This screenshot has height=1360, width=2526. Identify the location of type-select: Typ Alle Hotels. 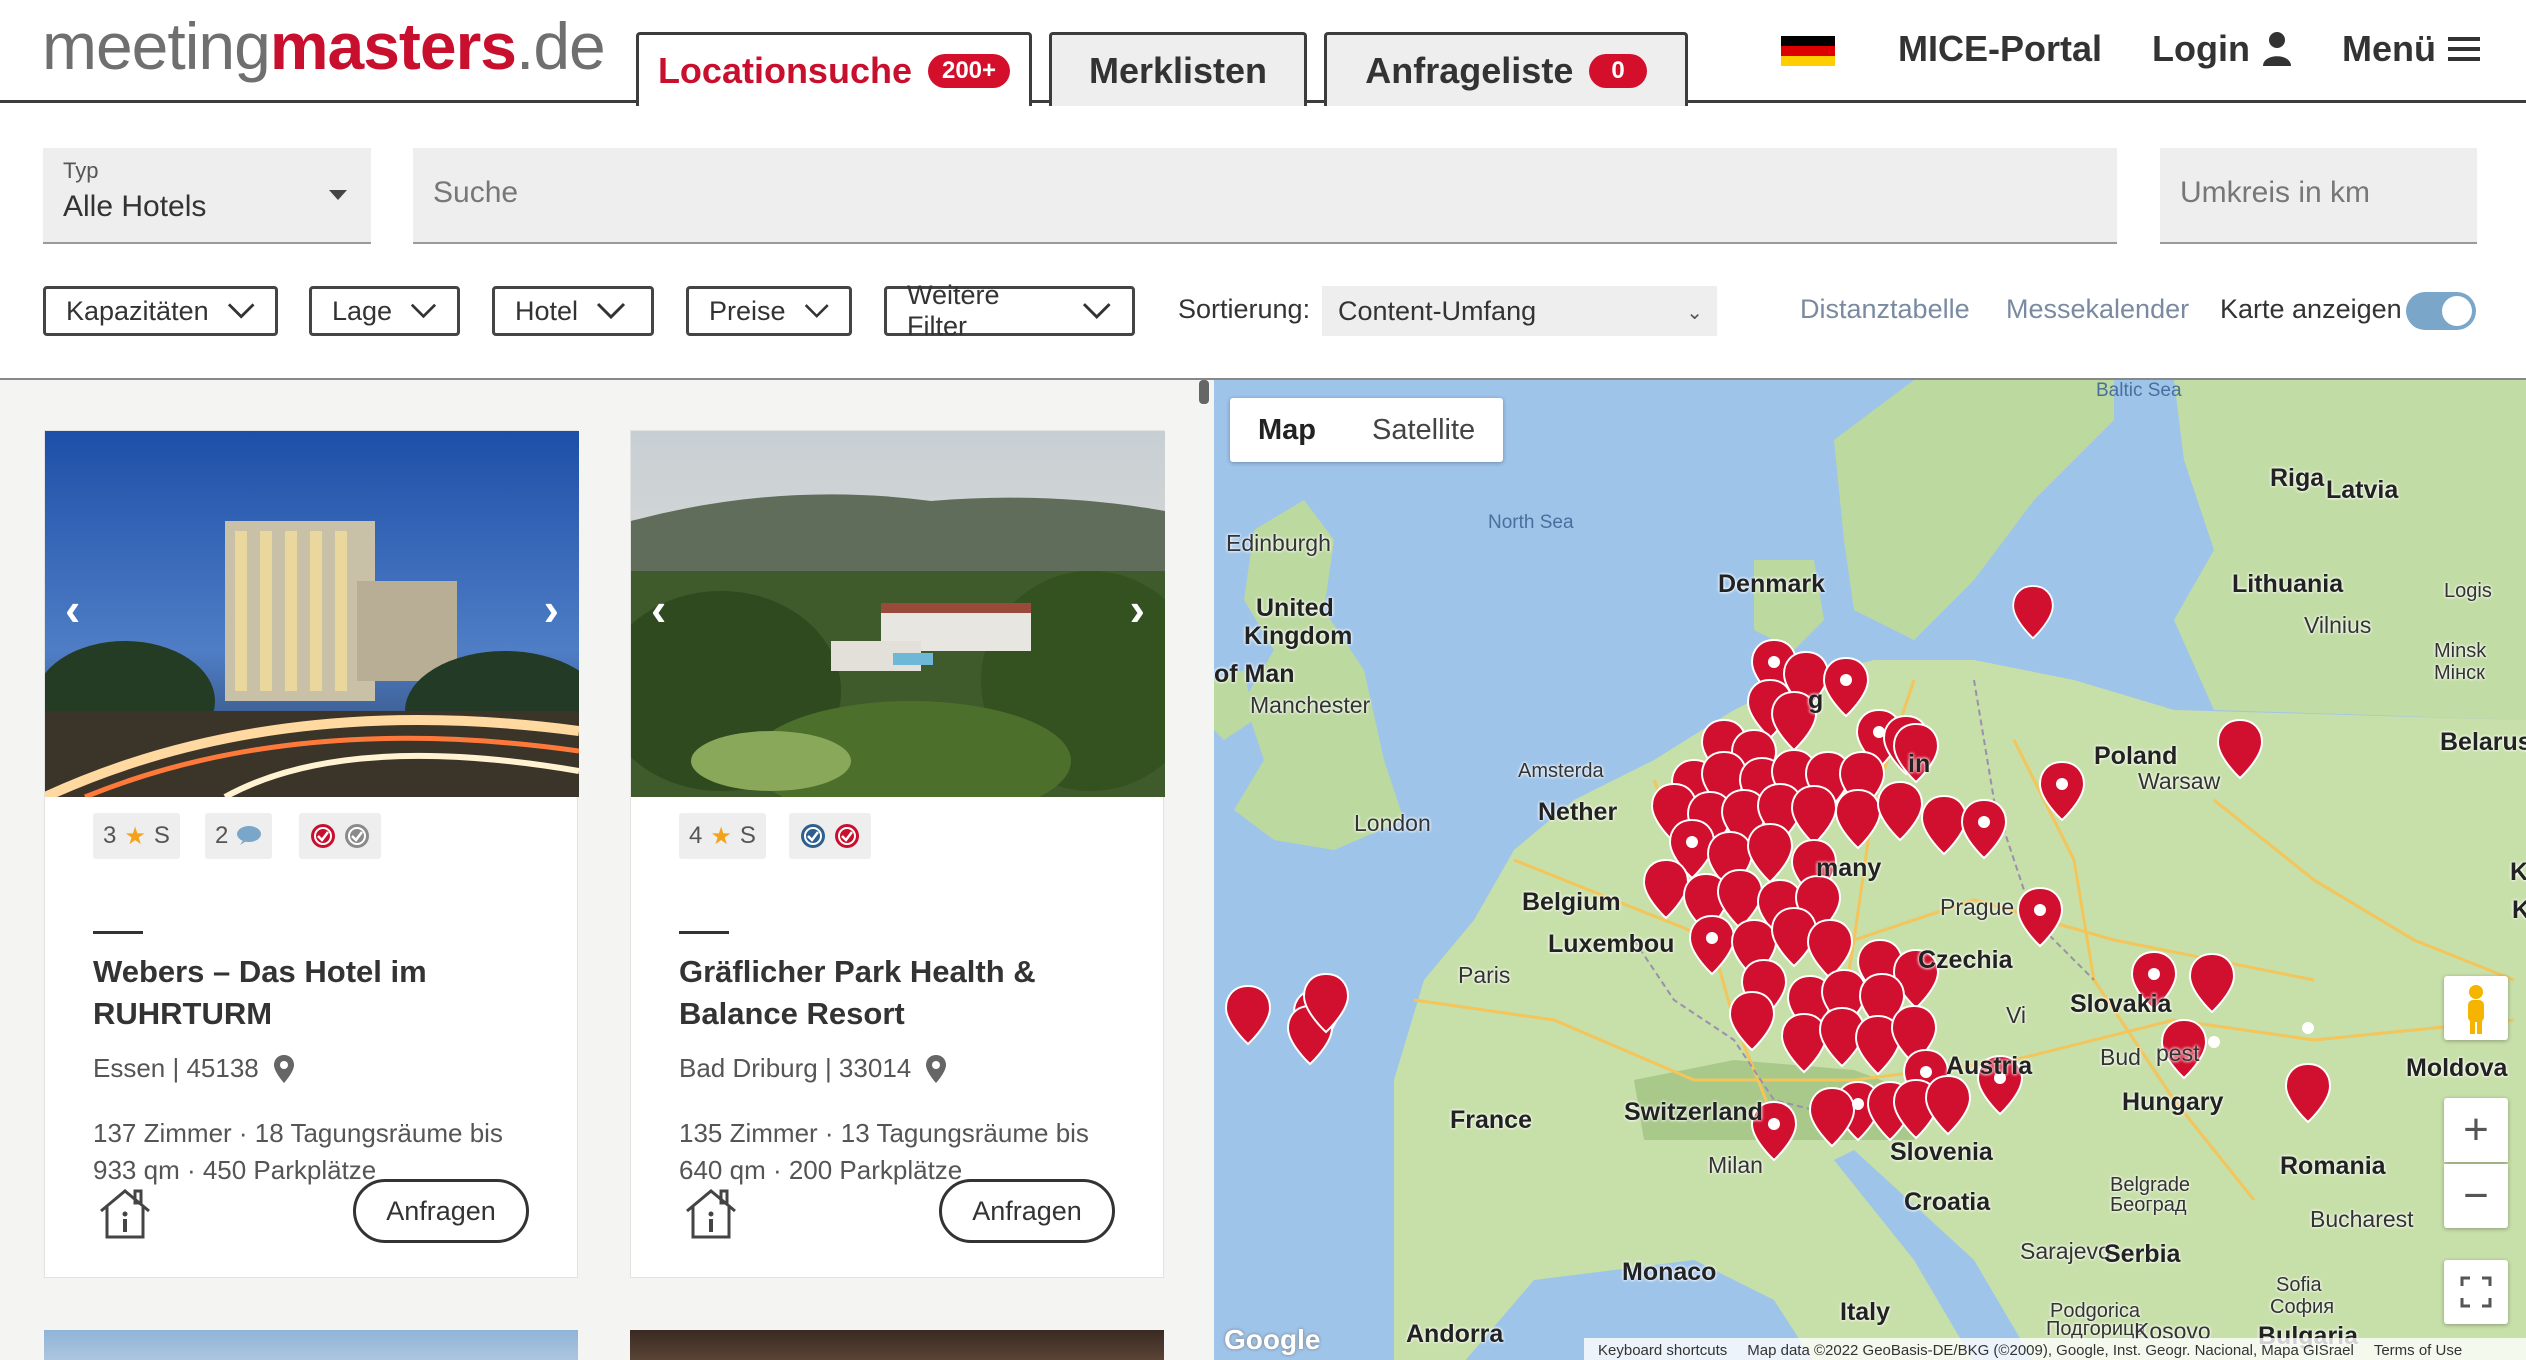
(207, 196).